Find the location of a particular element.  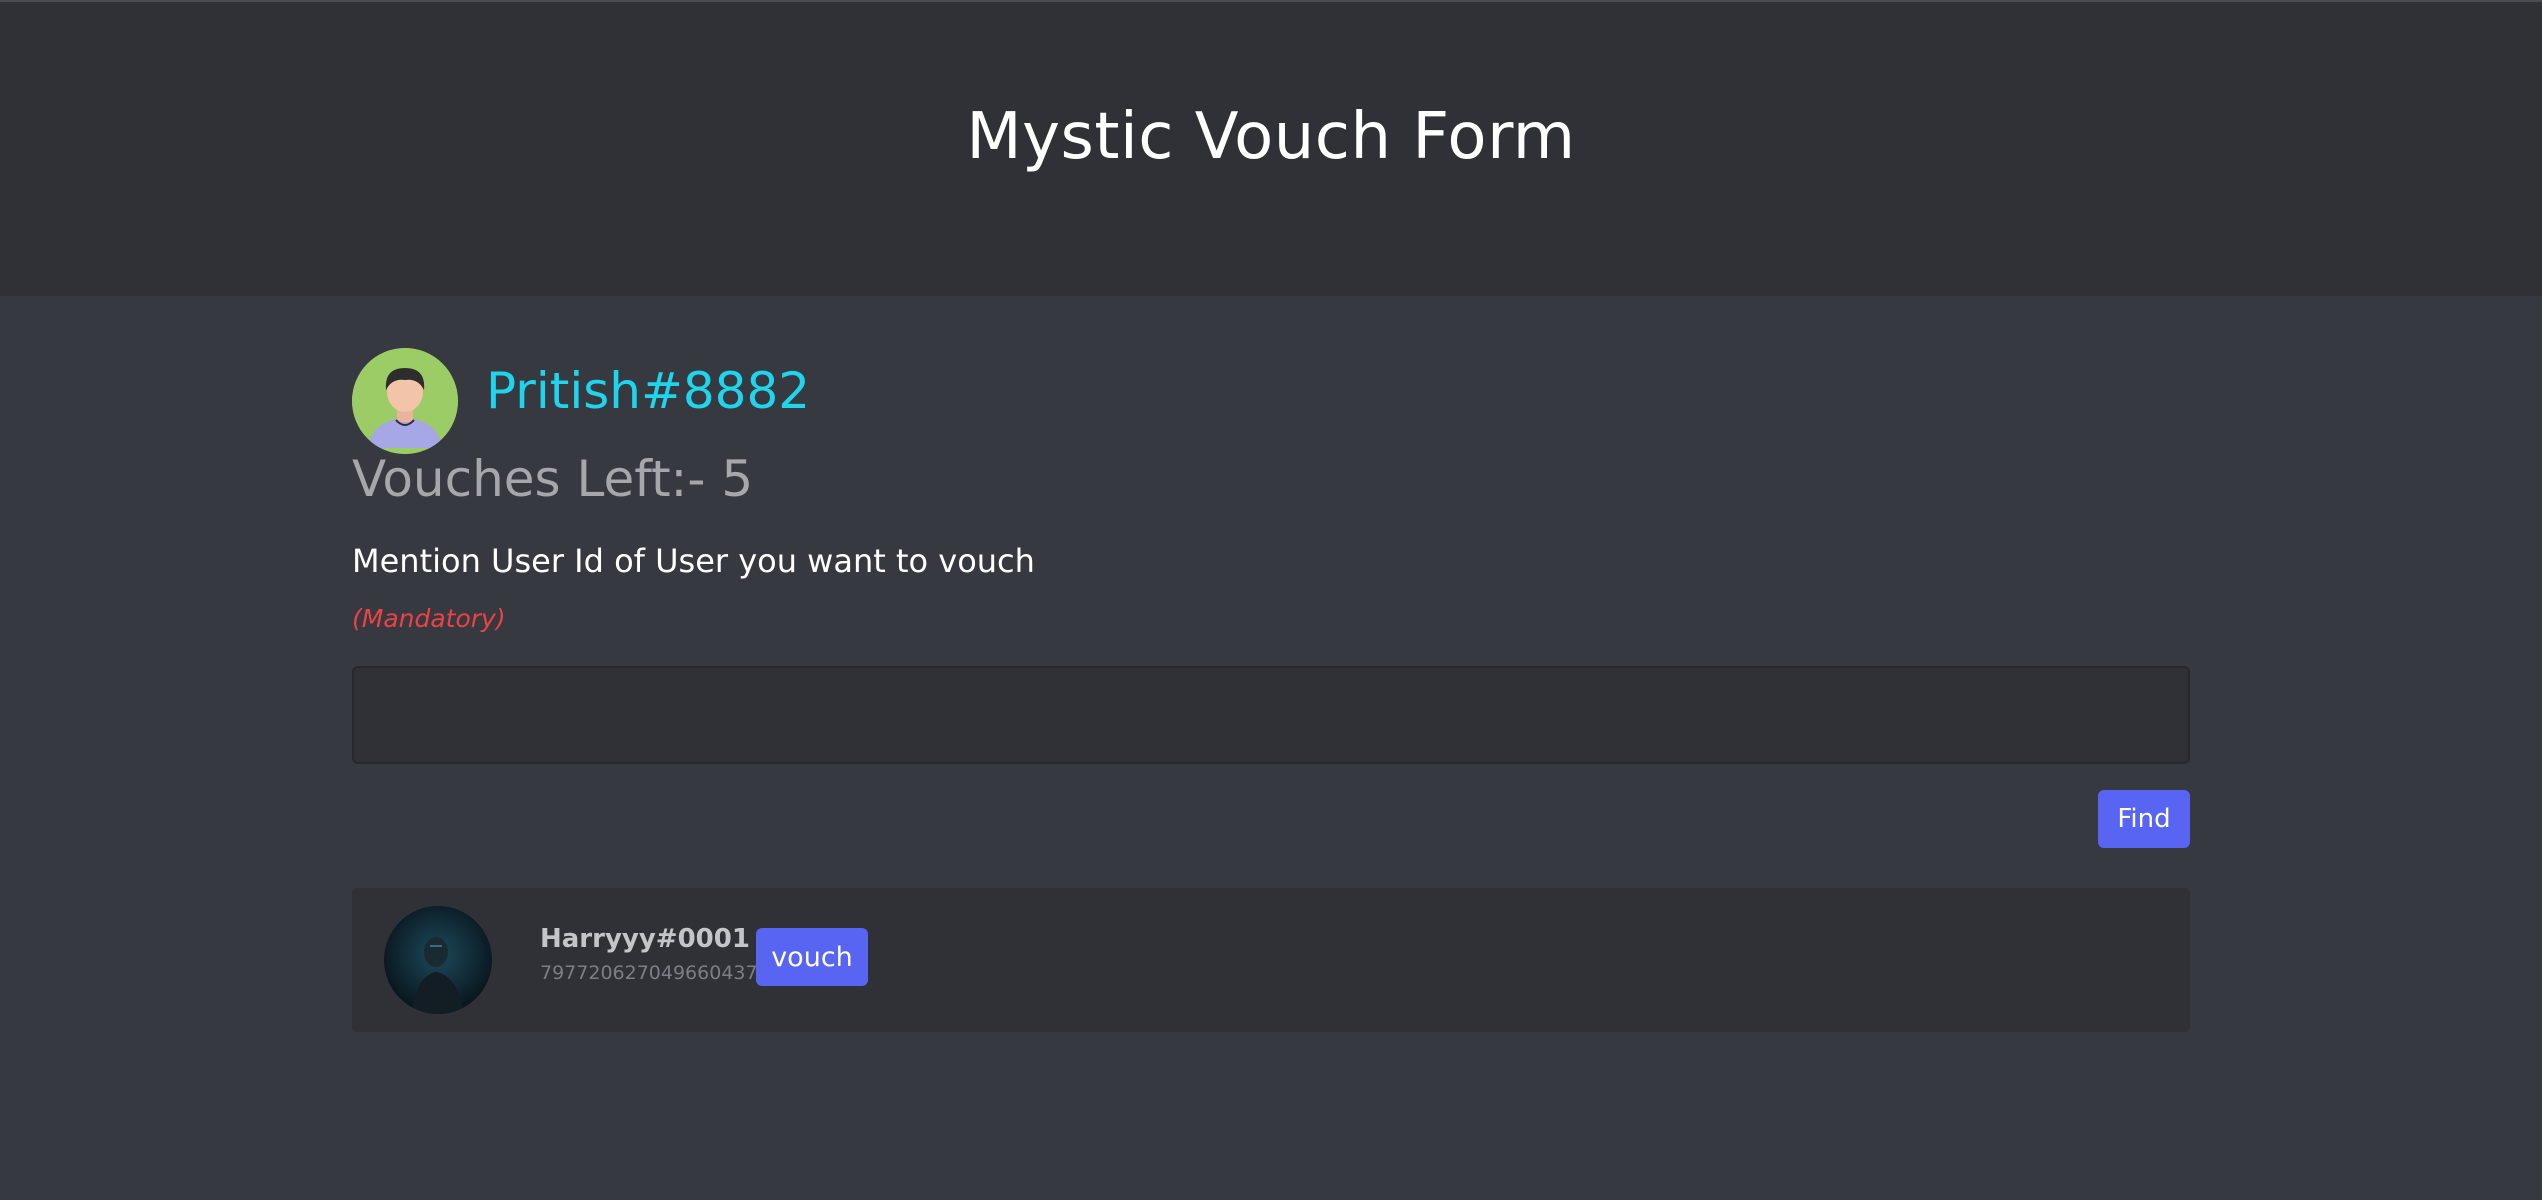

result-avatar-image is located at coordinates (438, 960).